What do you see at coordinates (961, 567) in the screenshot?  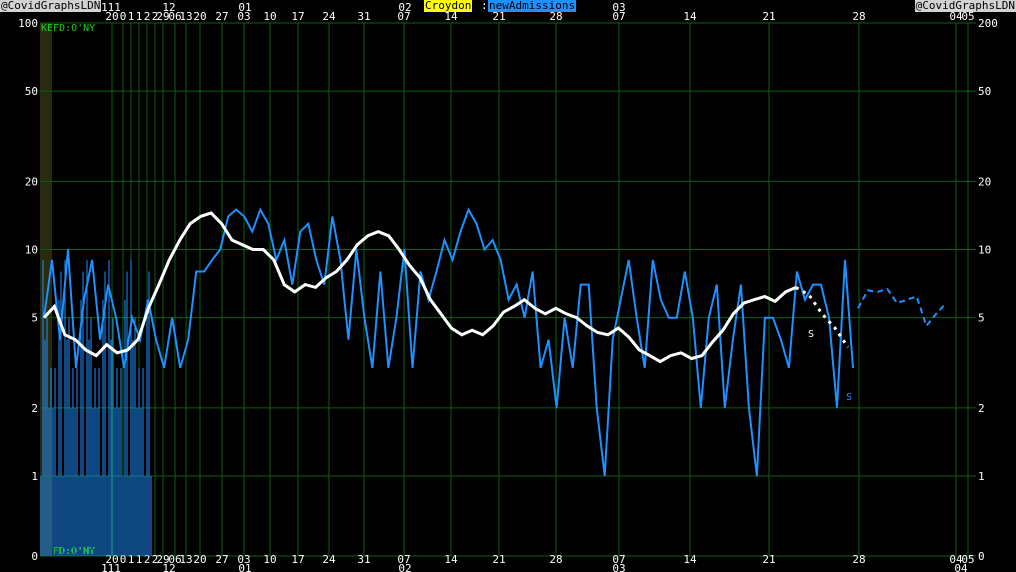 I see `x-month-label-bottom: 04` at bounding box center [961, 567].